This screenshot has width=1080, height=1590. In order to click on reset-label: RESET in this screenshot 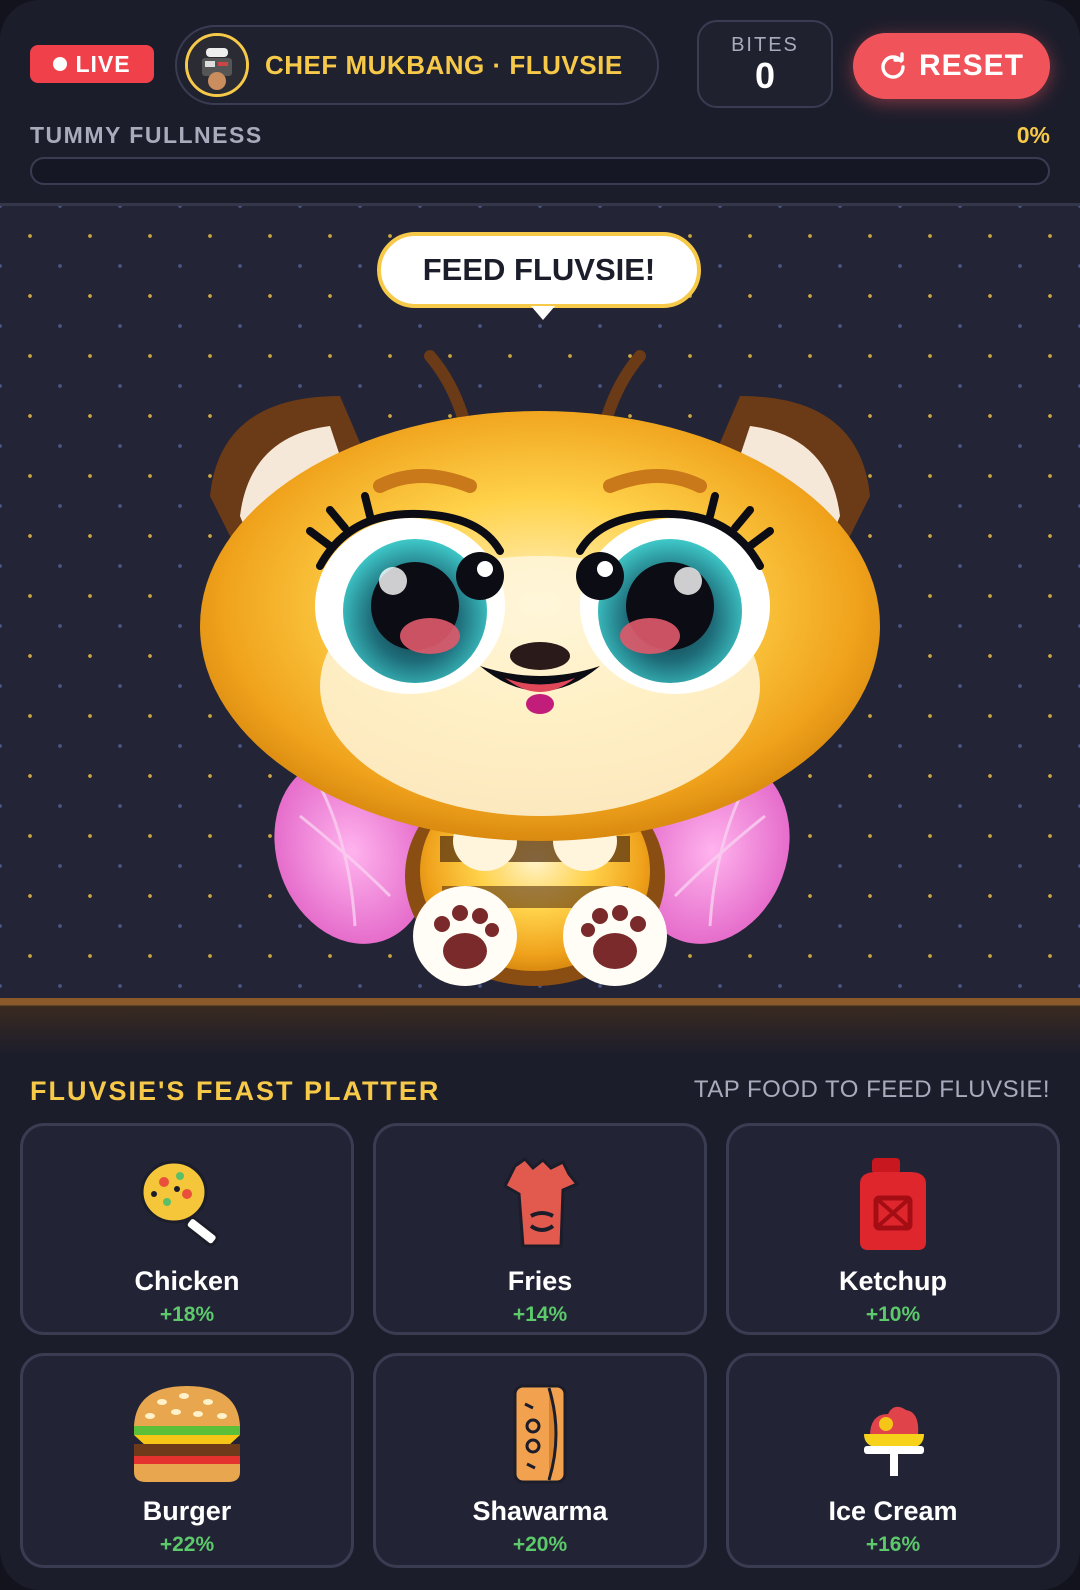, I will do `click(971, 65)`.